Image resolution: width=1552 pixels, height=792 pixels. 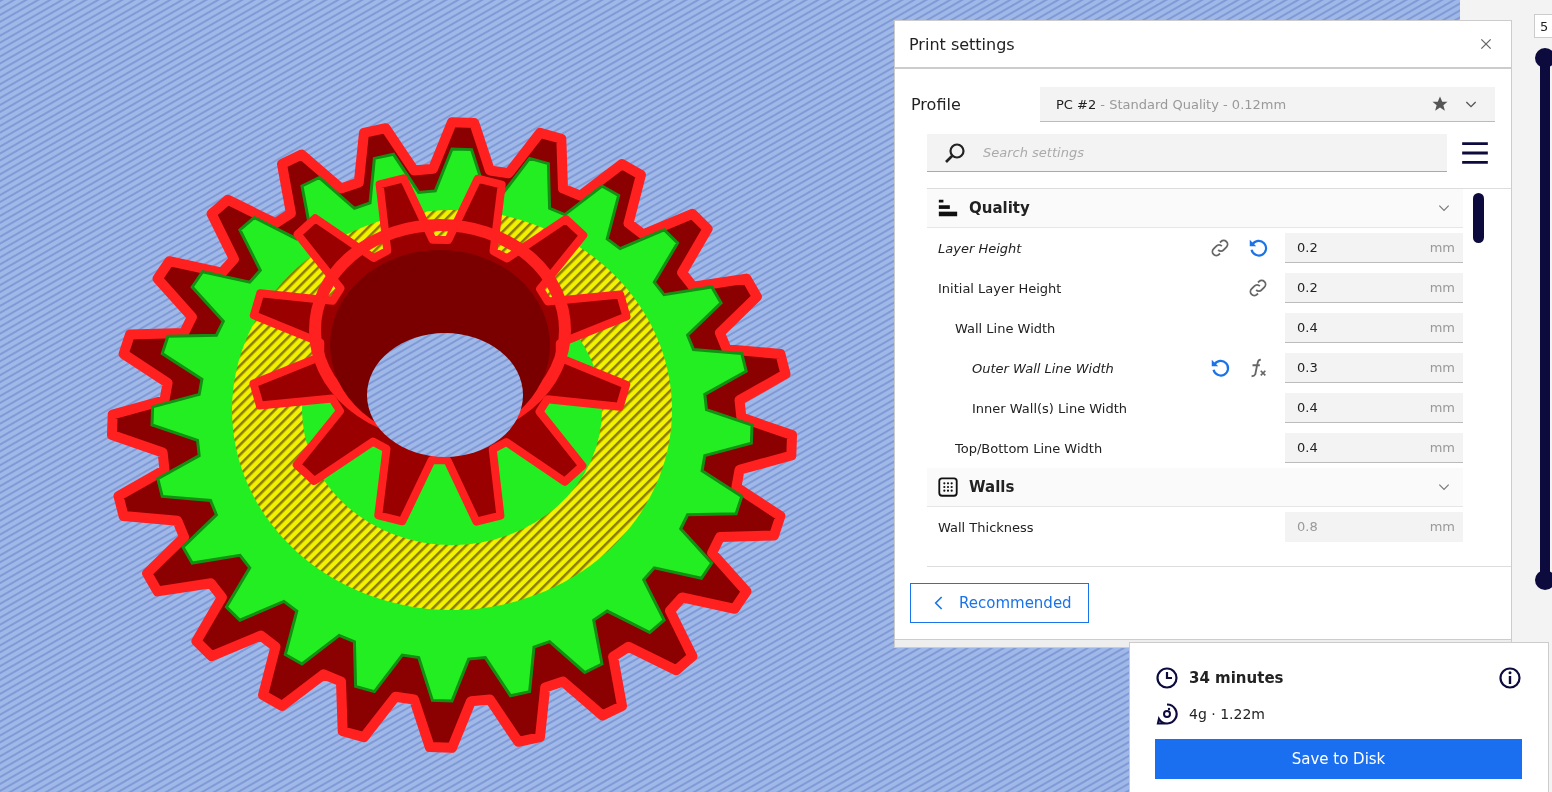 I want to click on setting-label: Layer Height, so click(x=980, y=248).